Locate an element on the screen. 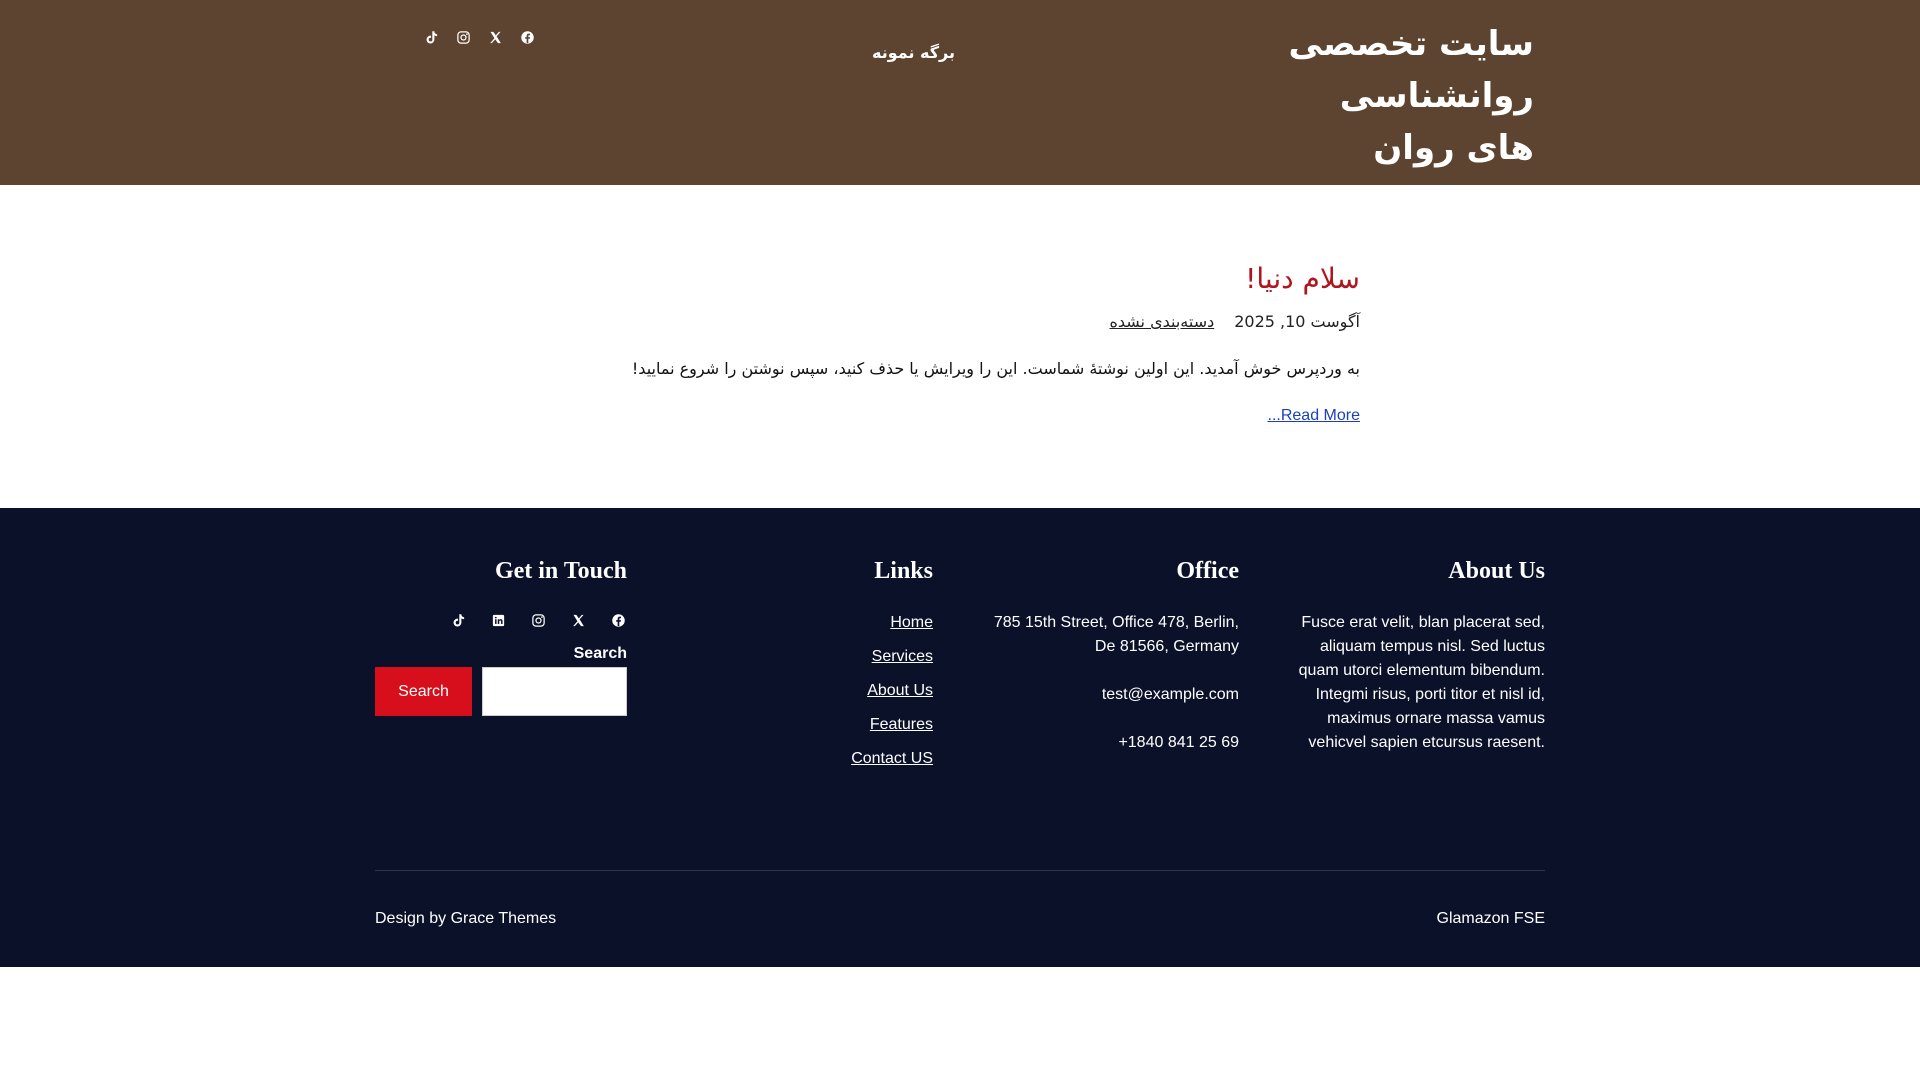 This screenshot has width=1920, height=1080. list-item: Features is located at coordinates (803, 725).